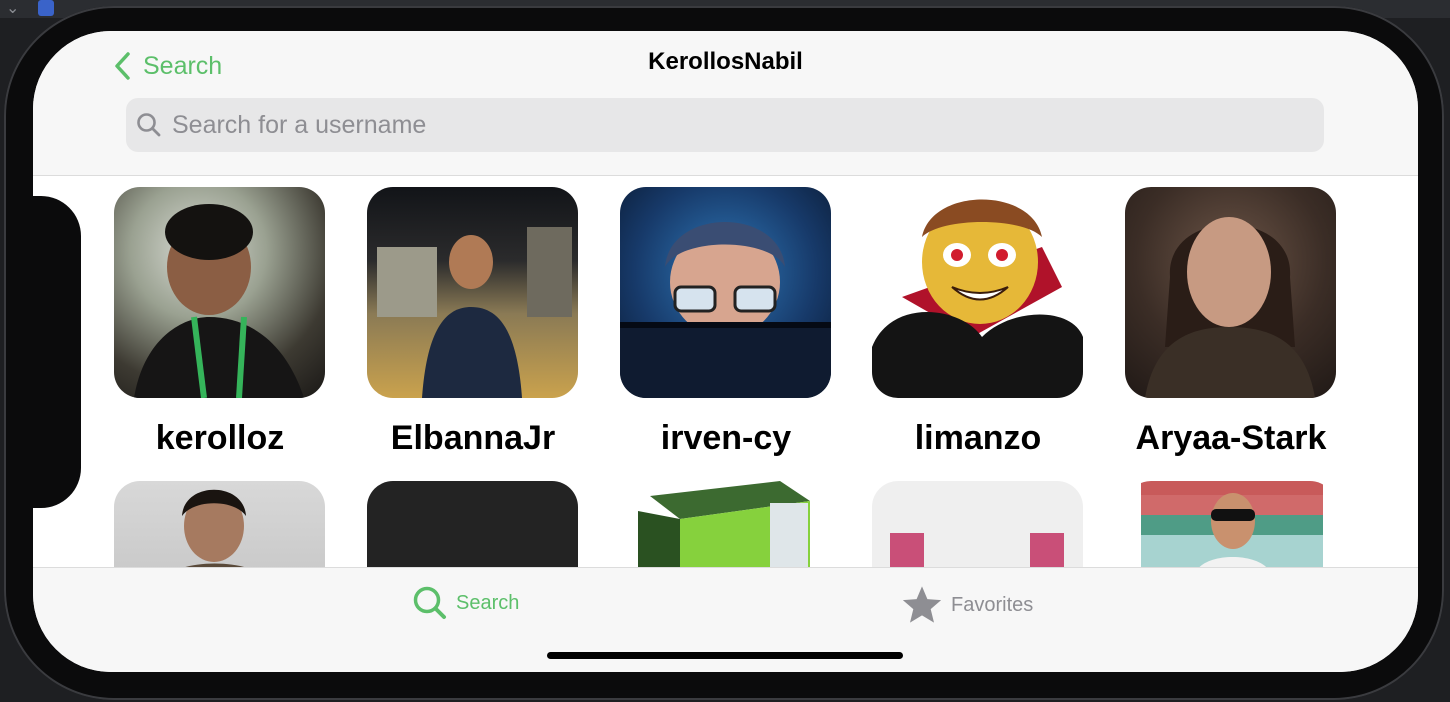 The height and width of the screenshot is (702, 1450). I want to click on search-bar, so click(725, 125).